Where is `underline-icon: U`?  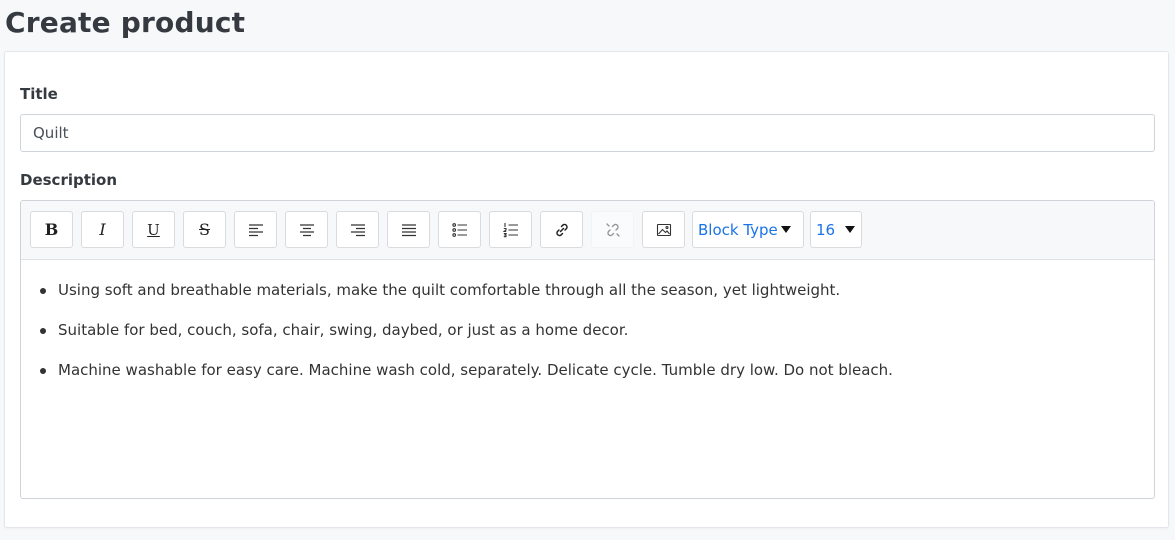 underline-icon: U is located at coordinates (153, 229).